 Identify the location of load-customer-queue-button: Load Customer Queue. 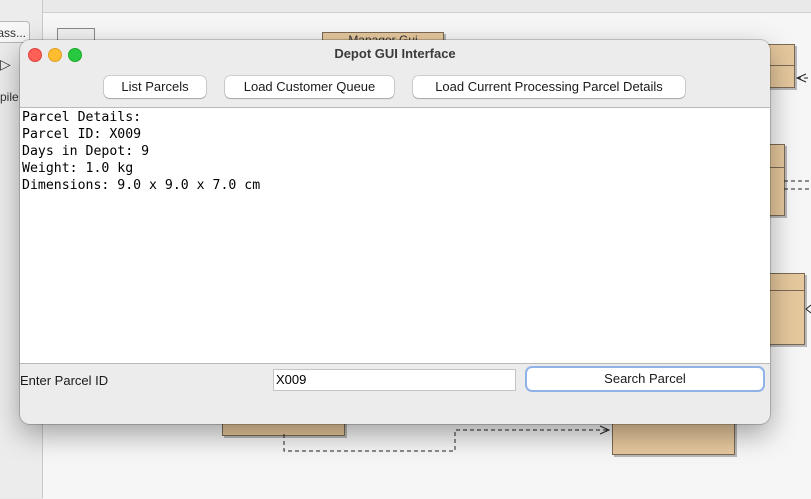
(309, 87).